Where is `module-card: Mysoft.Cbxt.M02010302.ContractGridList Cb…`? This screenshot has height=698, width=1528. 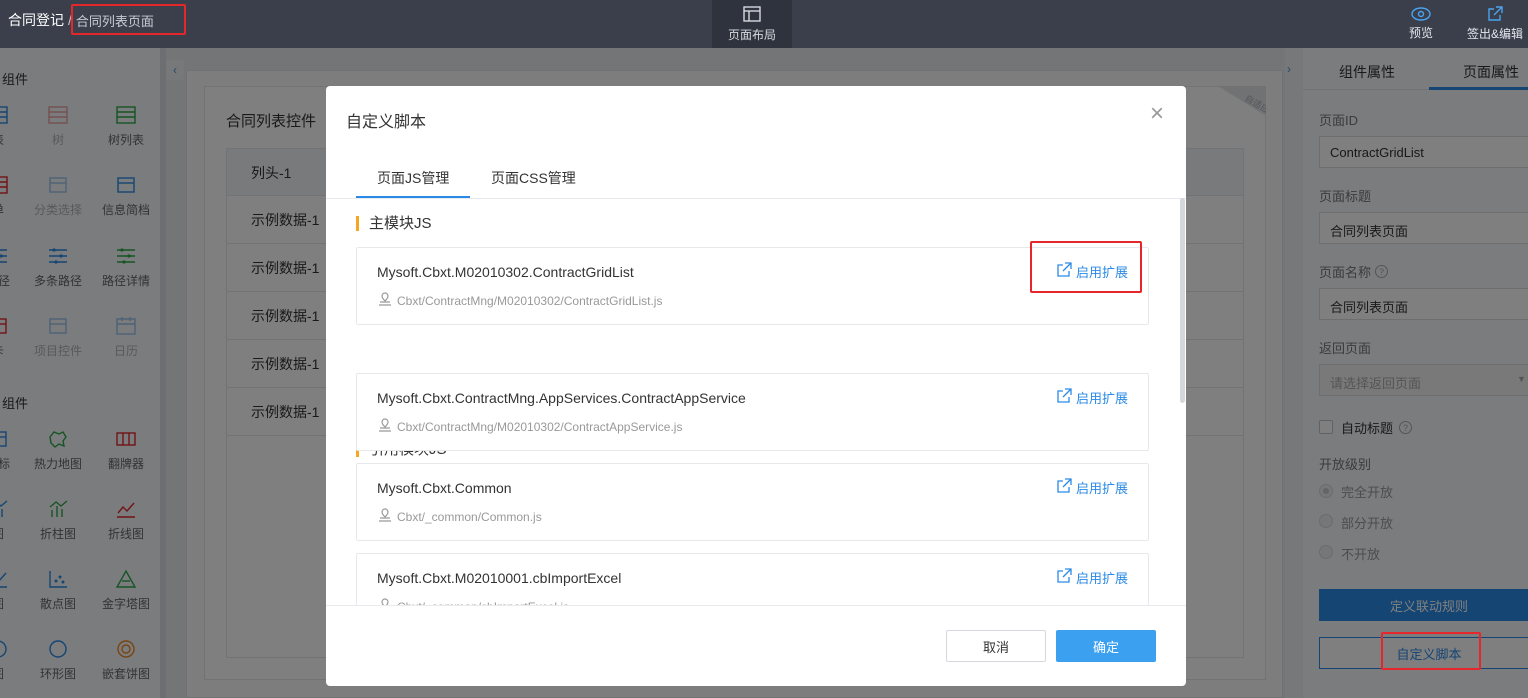
module-card: Mysoft.Cbxt.M02010302.ContractGridList Cb… is located at coordinates (752, 286).